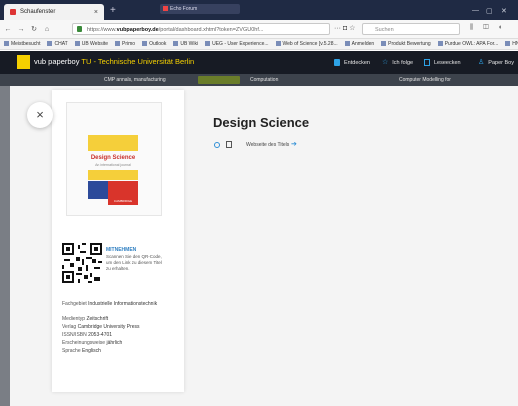 This screenshot has height=406, width=518. I want to click on nav-entdecken: Entdecken, so click(352, 62).